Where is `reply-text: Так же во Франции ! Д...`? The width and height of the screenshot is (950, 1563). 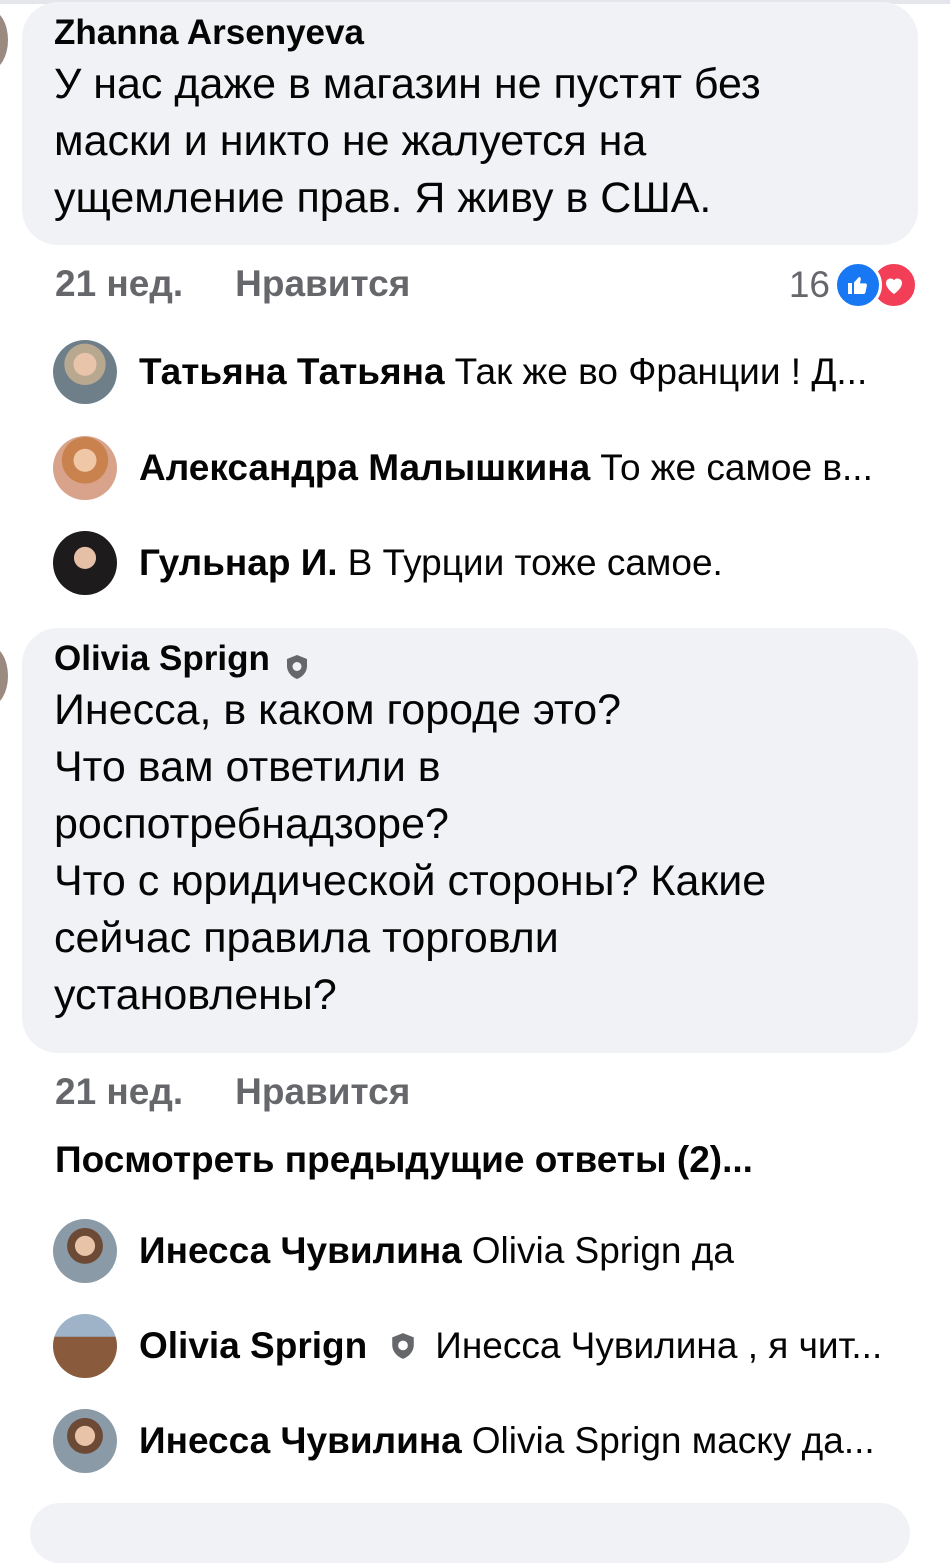
reply-text: Так же во Франции ! Д... is located at coordinates (661, 371).